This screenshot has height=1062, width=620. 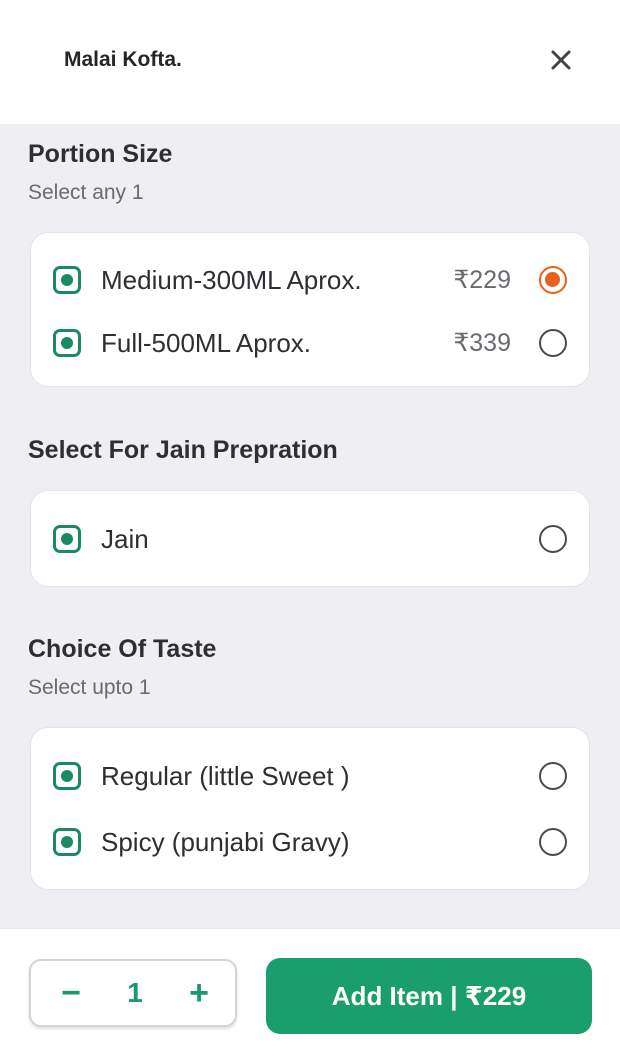 I want to click on quantity-stepper: − 1 +, so click(x=133, y=993).